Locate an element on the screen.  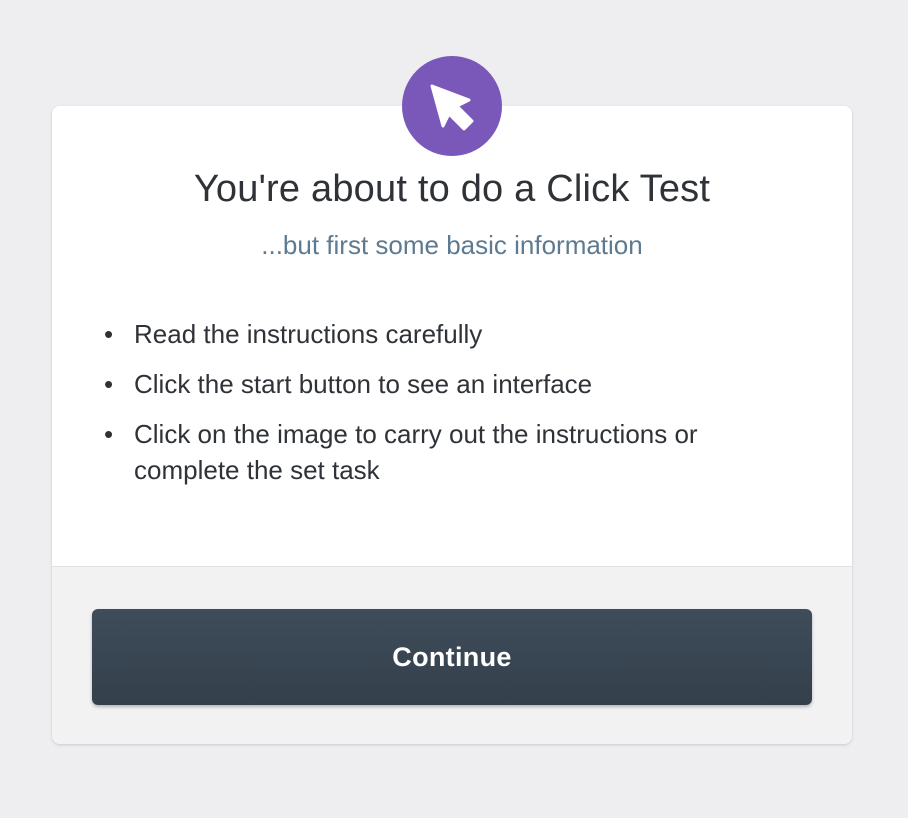
cursor-icon-badge is located at coordinates (452, 106).